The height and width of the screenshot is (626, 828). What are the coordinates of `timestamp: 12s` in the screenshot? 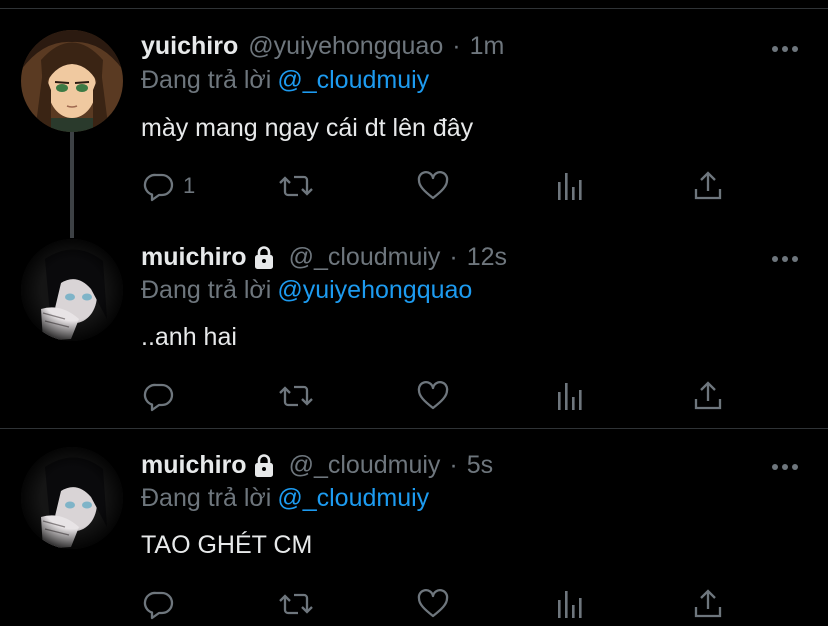 It's located at (487, 257).